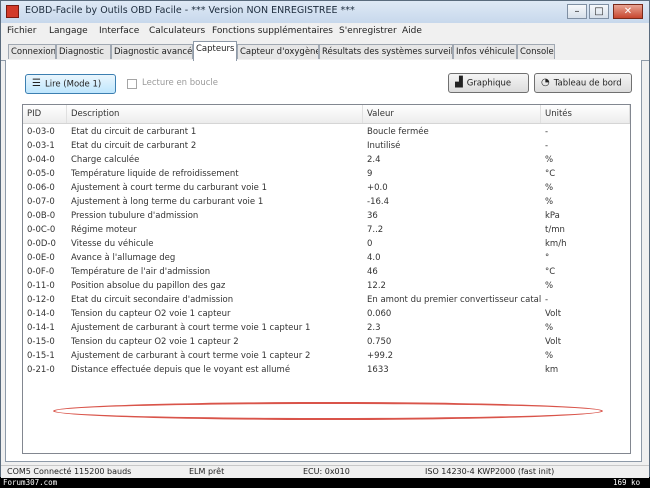 The image size is (650, 488). What do you see at coordinates (552, 370) in the screenshot?
I see `cell-unit: km` at bounding box center [552, 370].